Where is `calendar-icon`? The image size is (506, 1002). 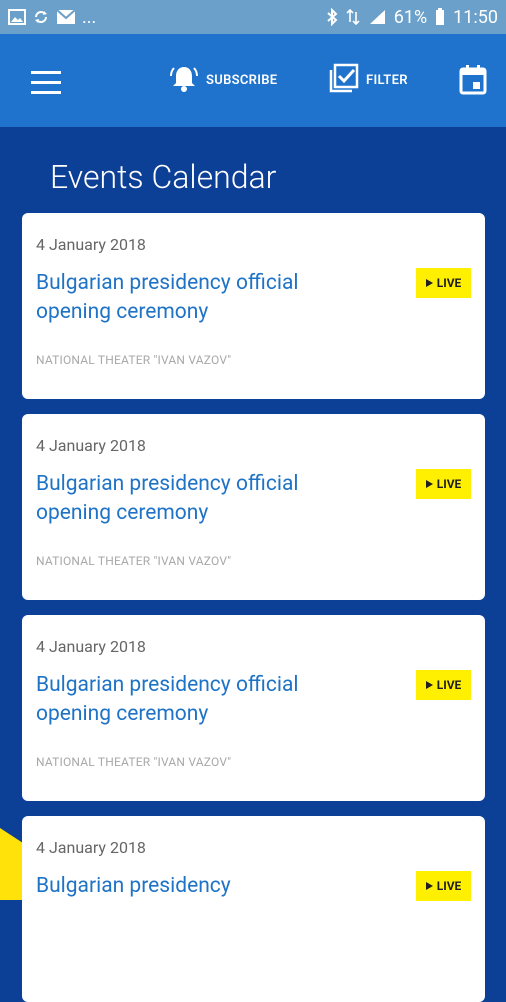 calendar-icon is located at coordinates (473, 82).